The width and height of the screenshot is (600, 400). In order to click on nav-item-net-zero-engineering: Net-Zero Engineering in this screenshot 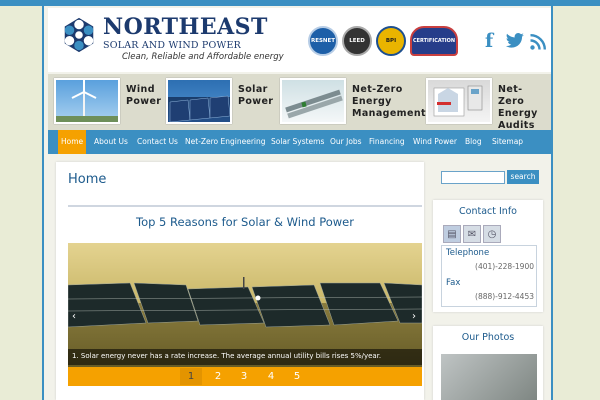, I will do `click(225, 142)`.